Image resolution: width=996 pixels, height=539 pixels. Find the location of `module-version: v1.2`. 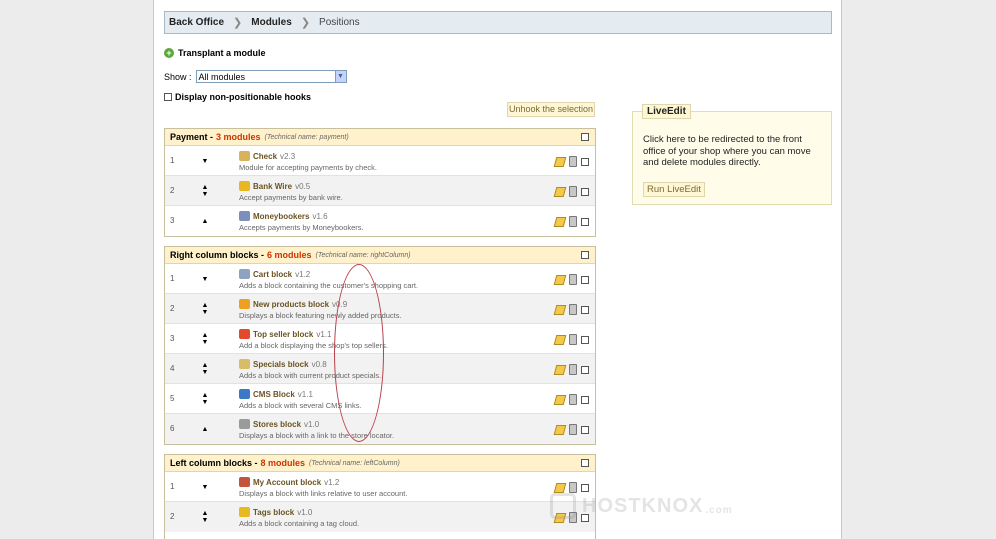

module-version: v1.2 is located at coordinates (303, 274).